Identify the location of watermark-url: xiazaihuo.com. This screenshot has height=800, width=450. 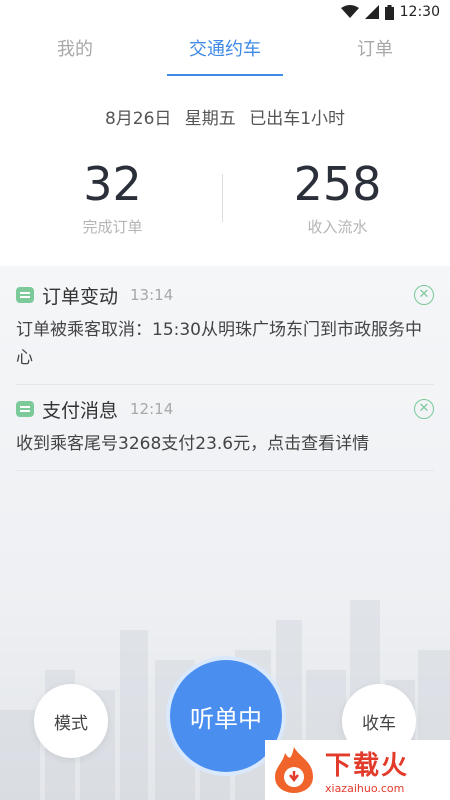
(365, 788).